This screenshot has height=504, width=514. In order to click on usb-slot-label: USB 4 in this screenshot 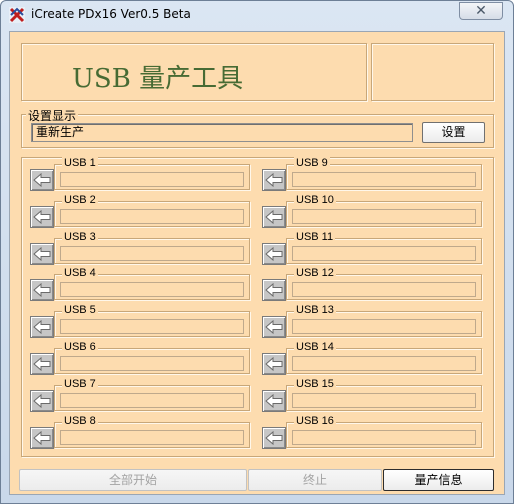, I will do `click(80, 273)`.